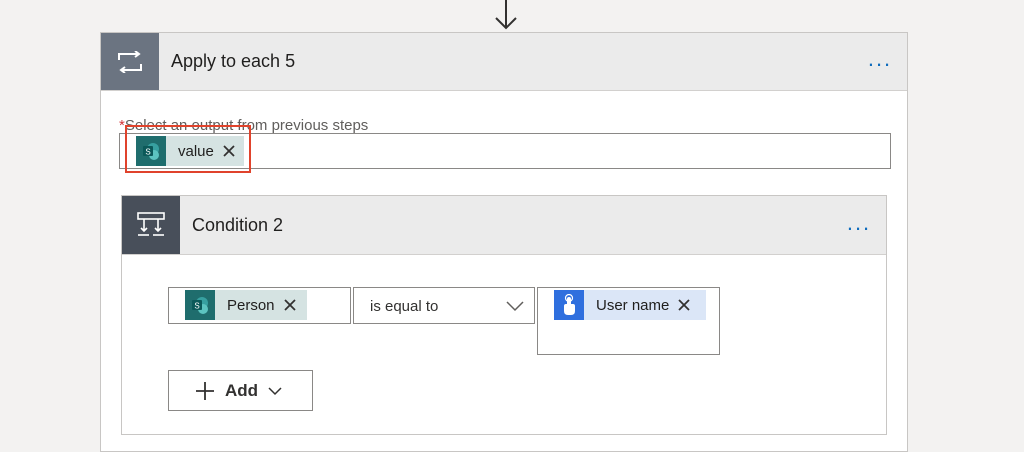 The height and width of the screenshot is (452, 1024). What do you see at coordinates (233, 61) in the screenshot?
I see `apply-to-each-title: Apply to each 5` at bounding box center [233, 61].